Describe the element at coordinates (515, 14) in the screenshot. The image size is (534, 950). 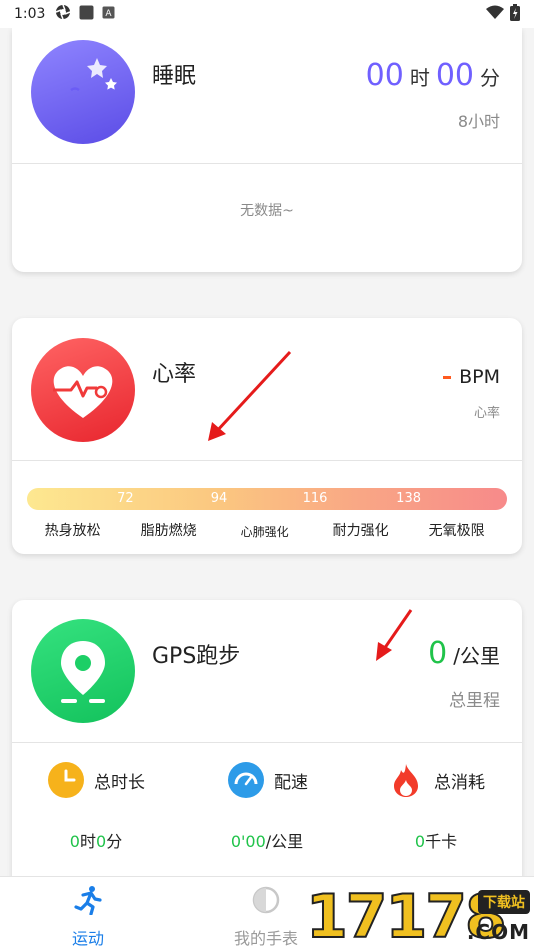
I see `battery-icon` at that location.